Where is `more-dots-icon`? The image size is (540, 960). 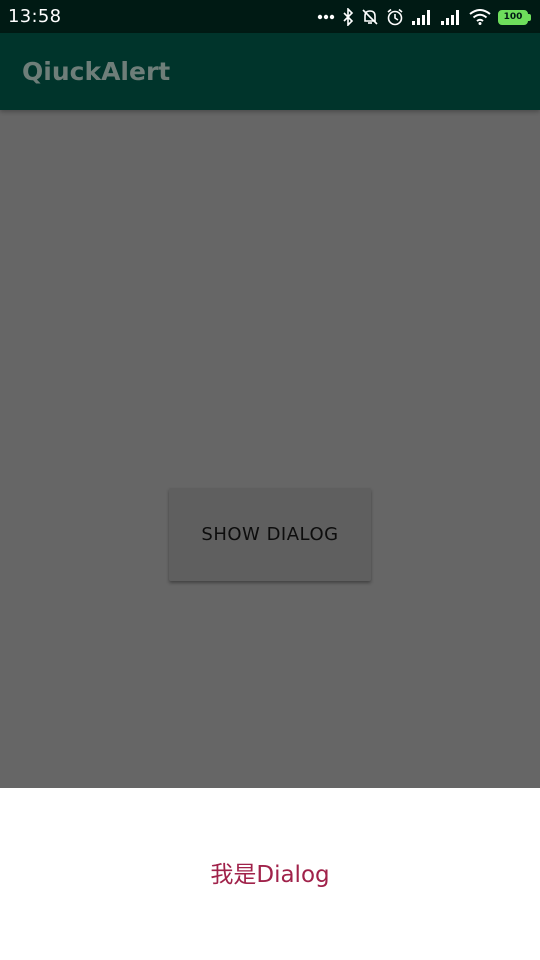
more-dots-icon is located at coordinates (326, 17).